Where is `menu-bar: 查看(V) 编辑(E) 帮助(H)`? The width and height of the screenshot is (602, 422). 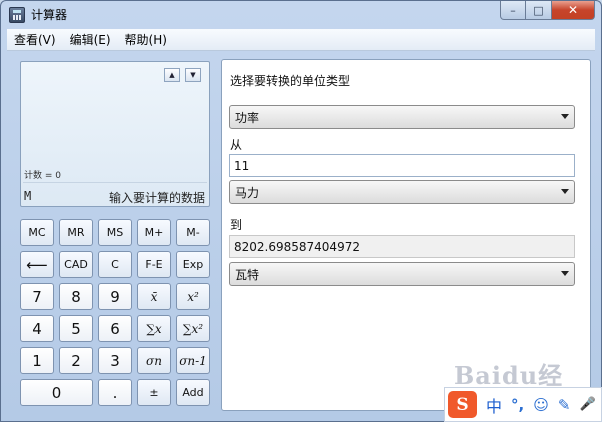
menu-bar: 查看(V) 编辑(E) 帮助(H) is located at coordinates (301, 40).